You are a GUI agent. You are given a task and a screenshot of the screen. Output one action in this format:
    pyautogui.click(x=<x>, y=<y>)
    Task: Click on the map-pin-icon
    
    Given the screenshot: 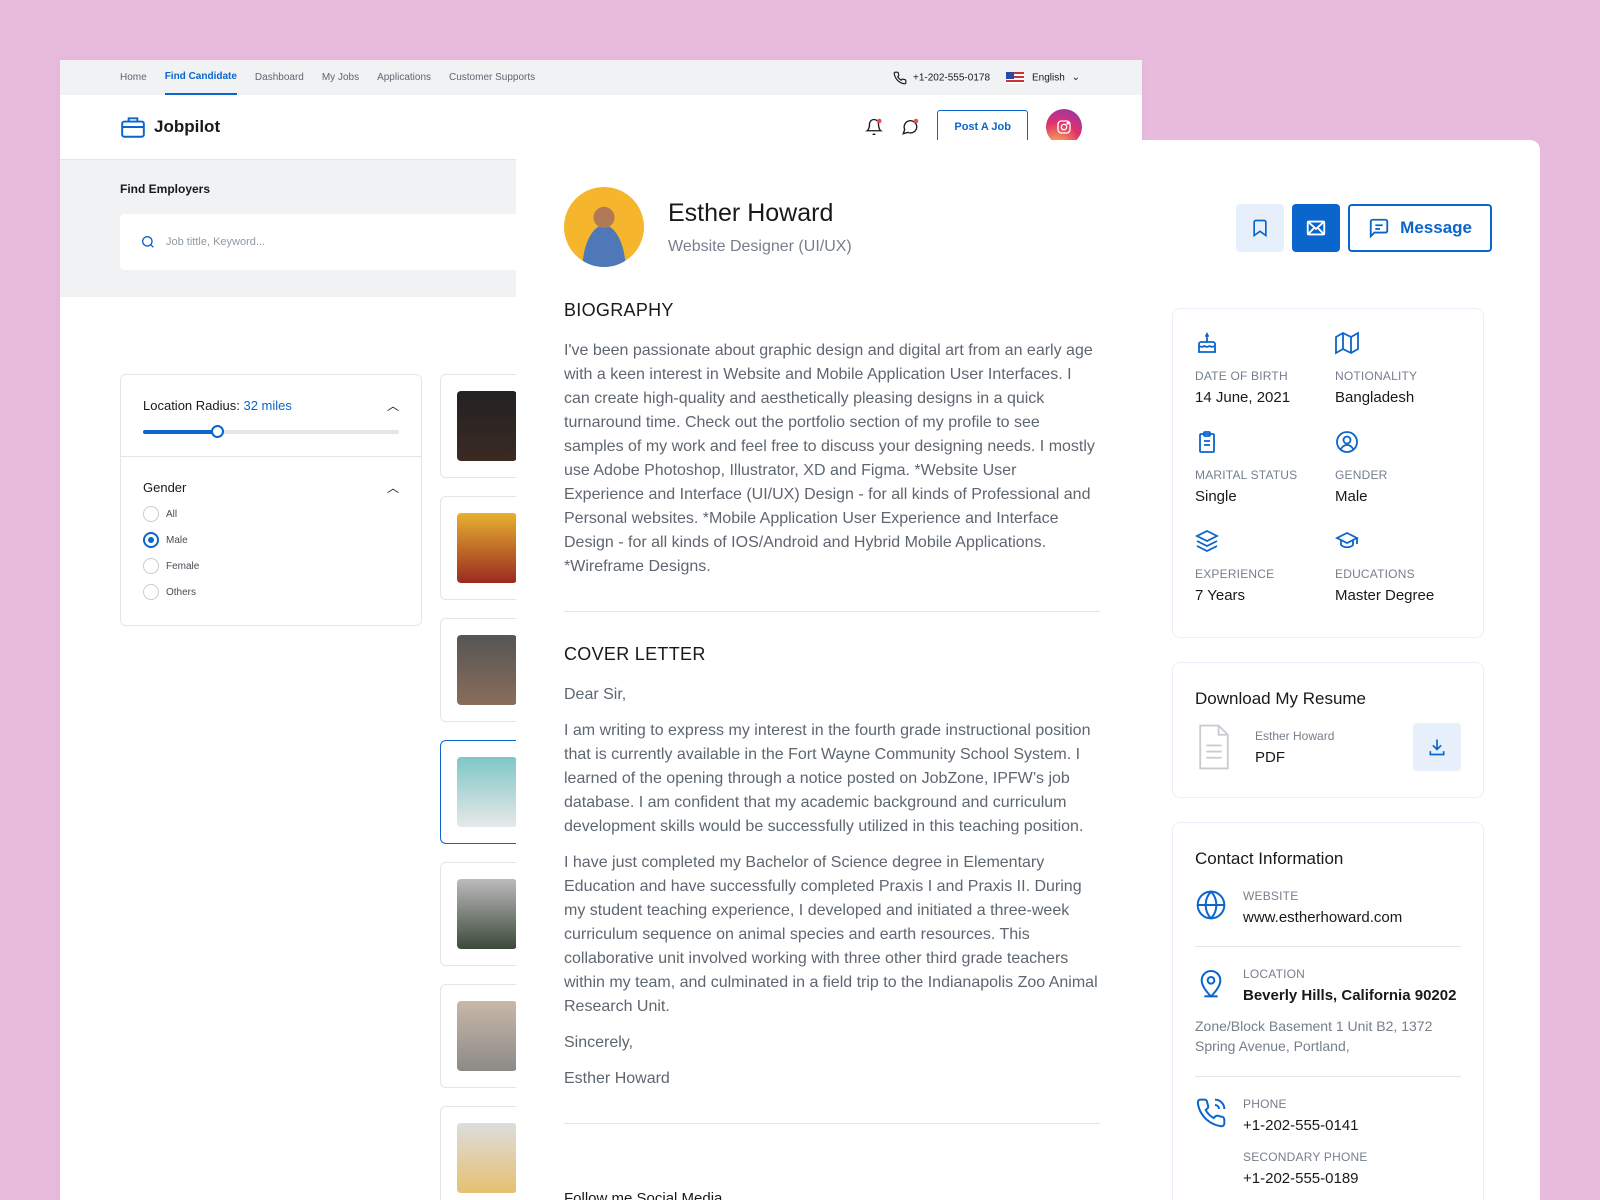 What is the action you would take?
    pyautogui.click(x=1211, y=984)
    